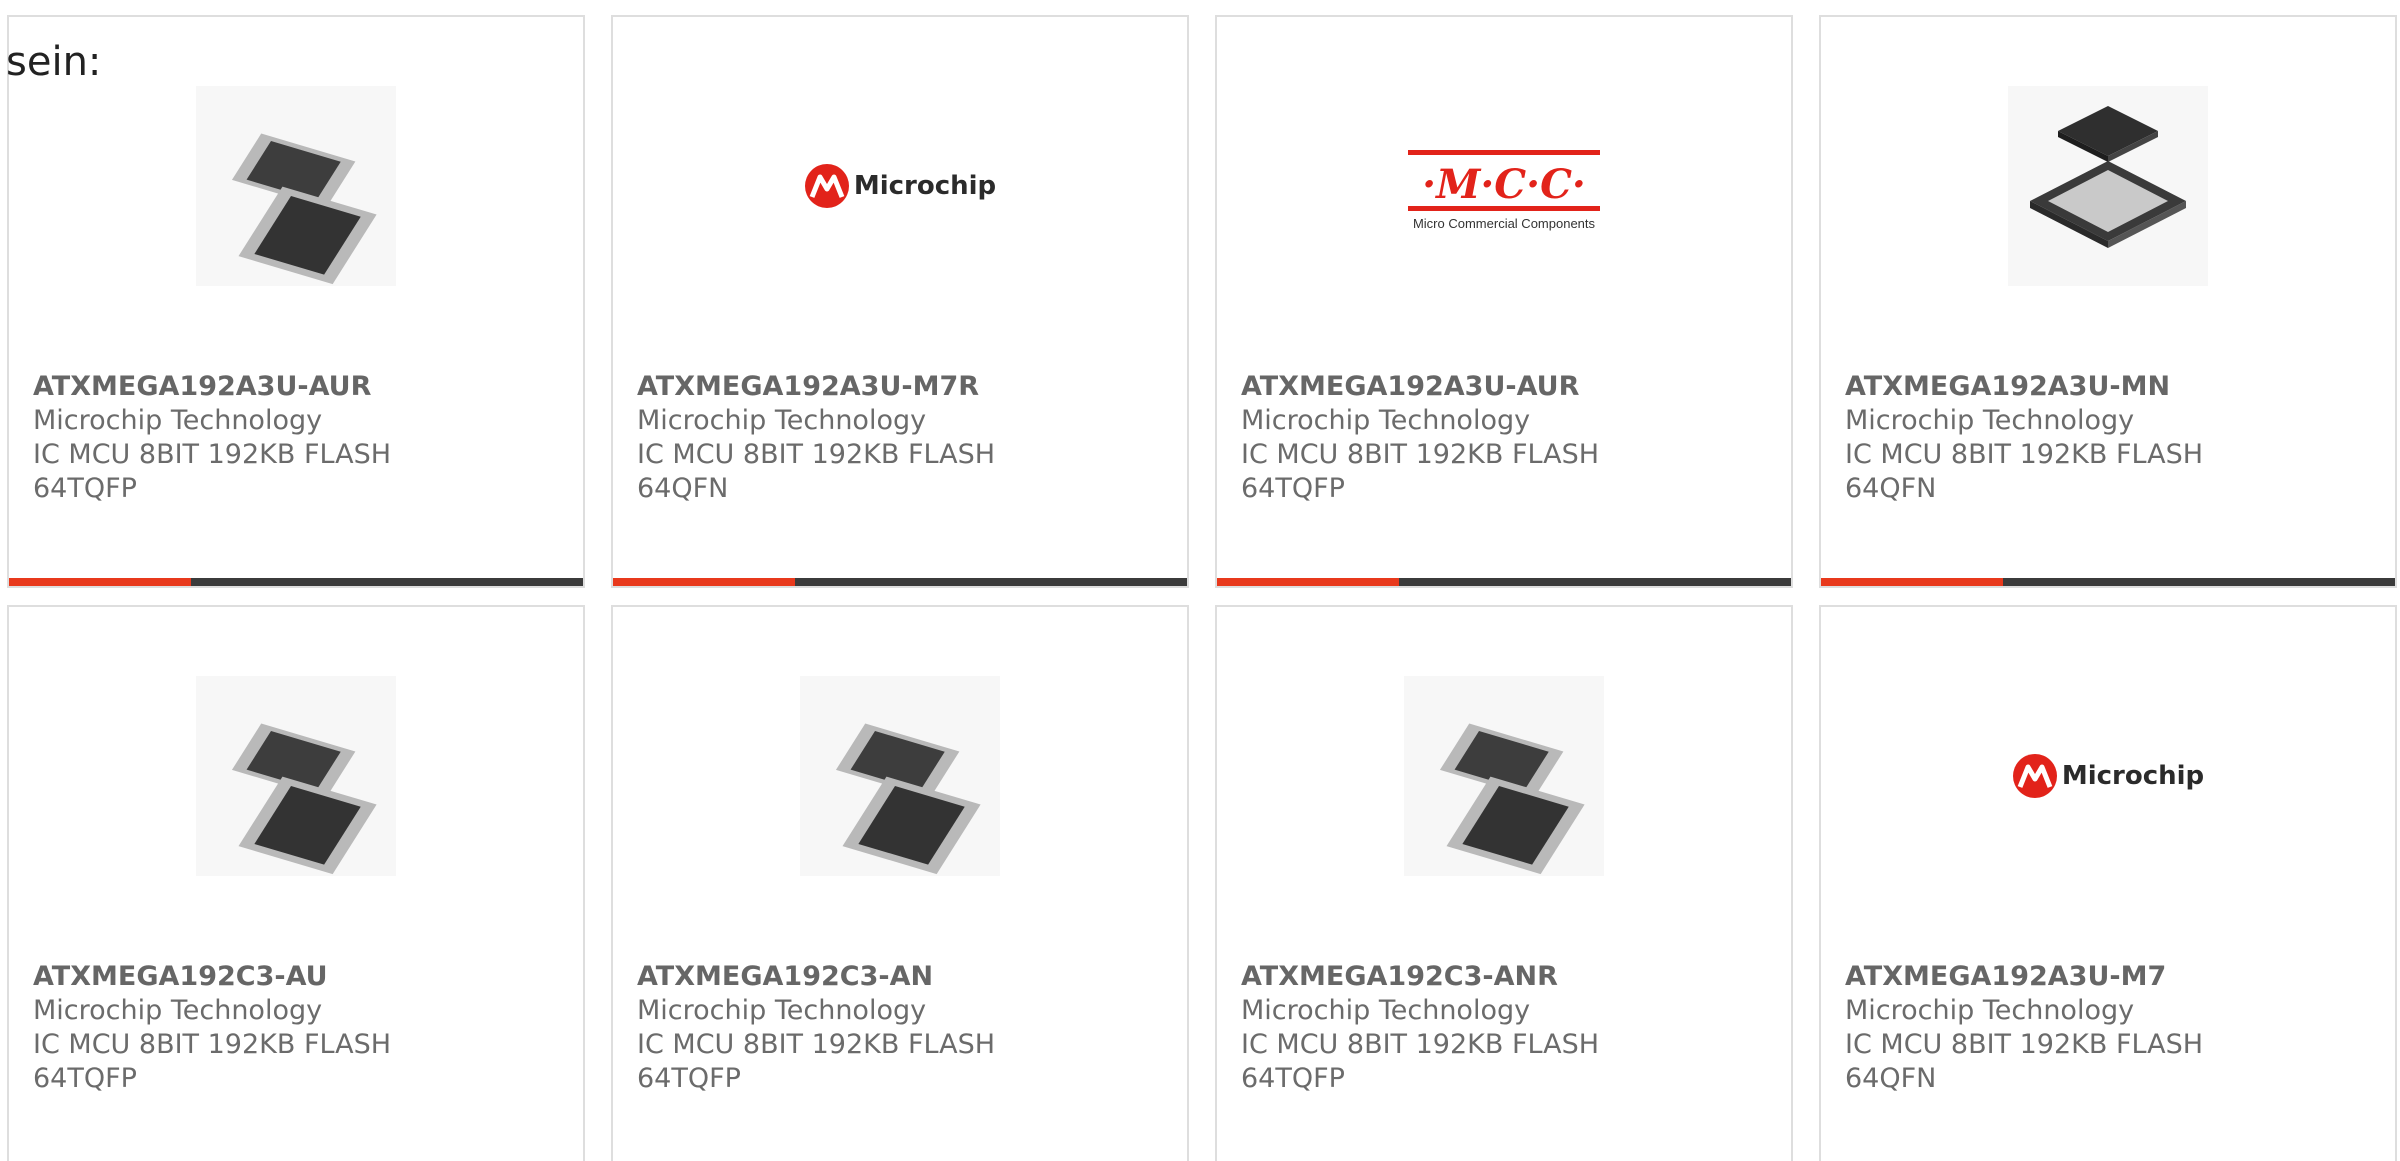 Image resolution: width=2400 pixels, height=1161 pixels. Describe the element at coordinates (1511, 977) in the screenshot. I see `part-number: ATXMEGA192C3-ANR` at that location.